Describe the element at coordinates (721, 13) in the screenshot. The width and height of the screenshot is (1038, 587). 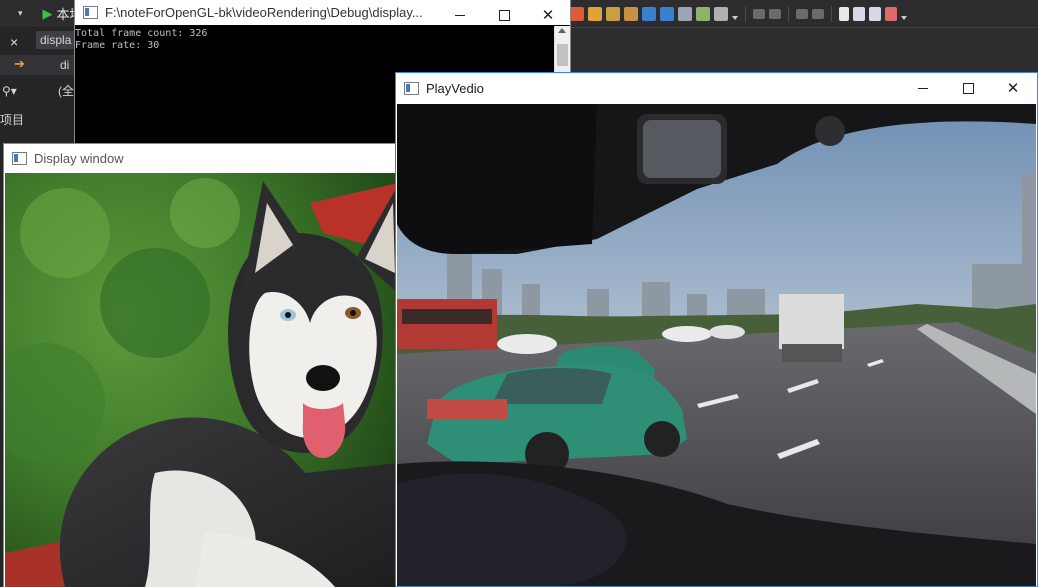
I see `step-icon` at that location.